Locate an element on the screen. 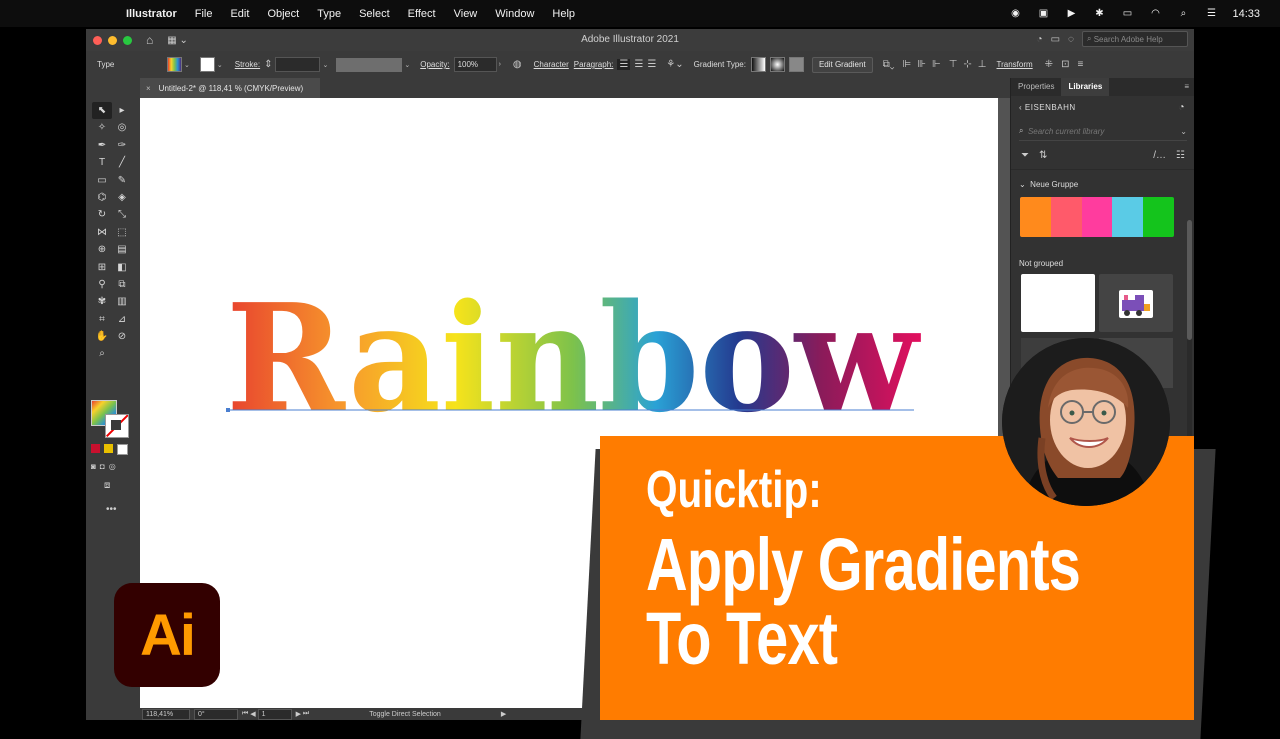  text-anchor-point is located at coordinates (228, 410).